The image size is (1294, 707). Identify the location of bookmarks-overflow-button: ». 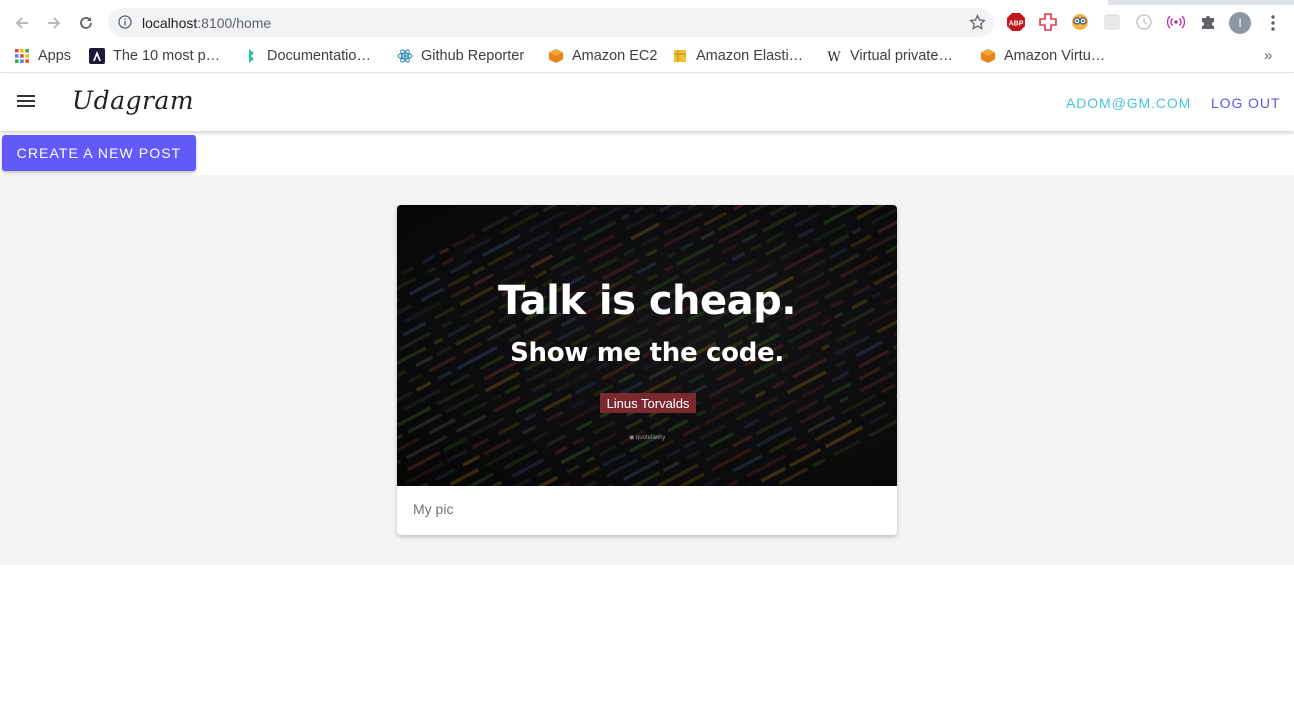
(1268, 55).